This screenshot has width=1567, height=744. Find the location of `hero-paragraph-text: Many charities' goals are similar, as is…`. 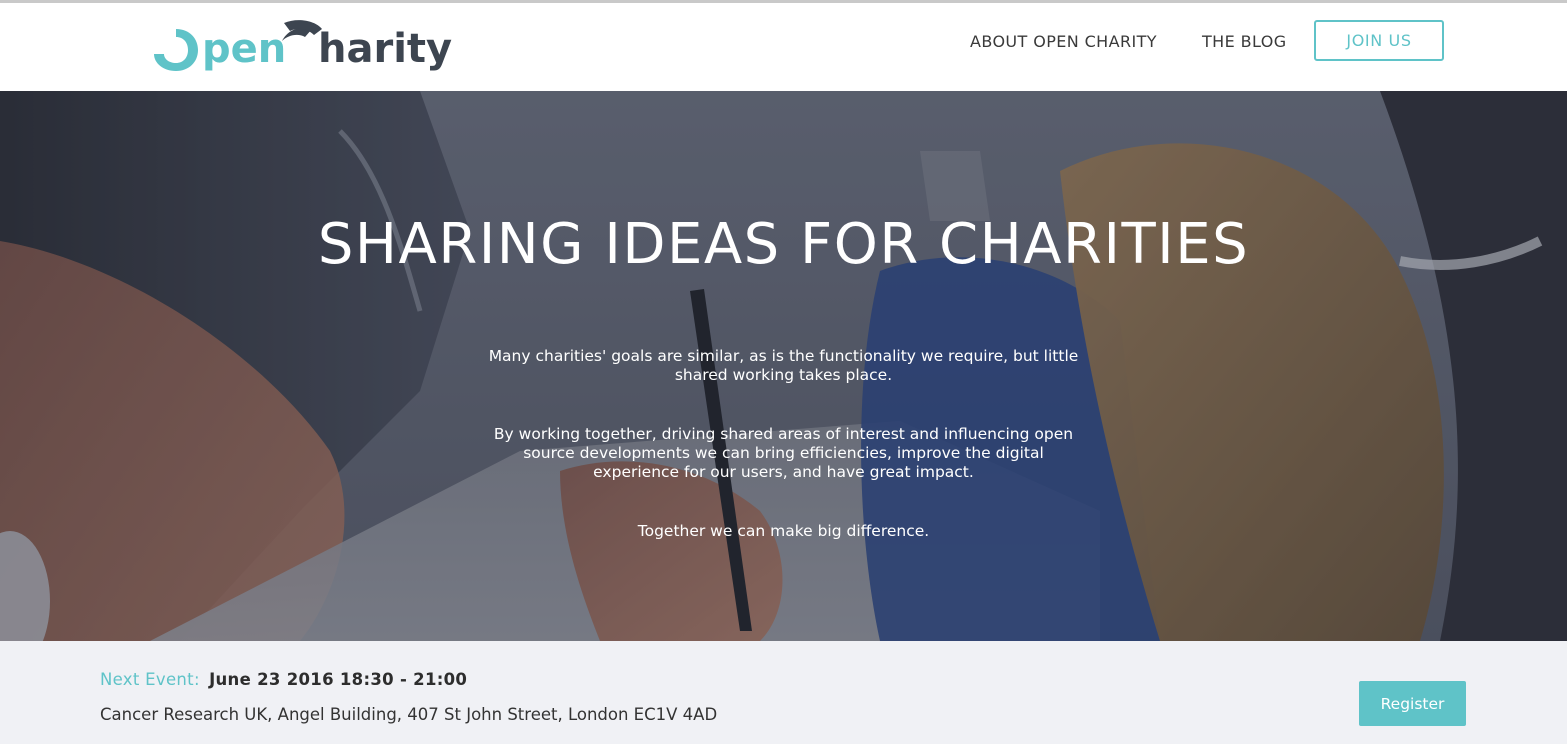

hero-paragraph-text: Many charities' goals are similar, as is… is located at coordinates (783, 365).